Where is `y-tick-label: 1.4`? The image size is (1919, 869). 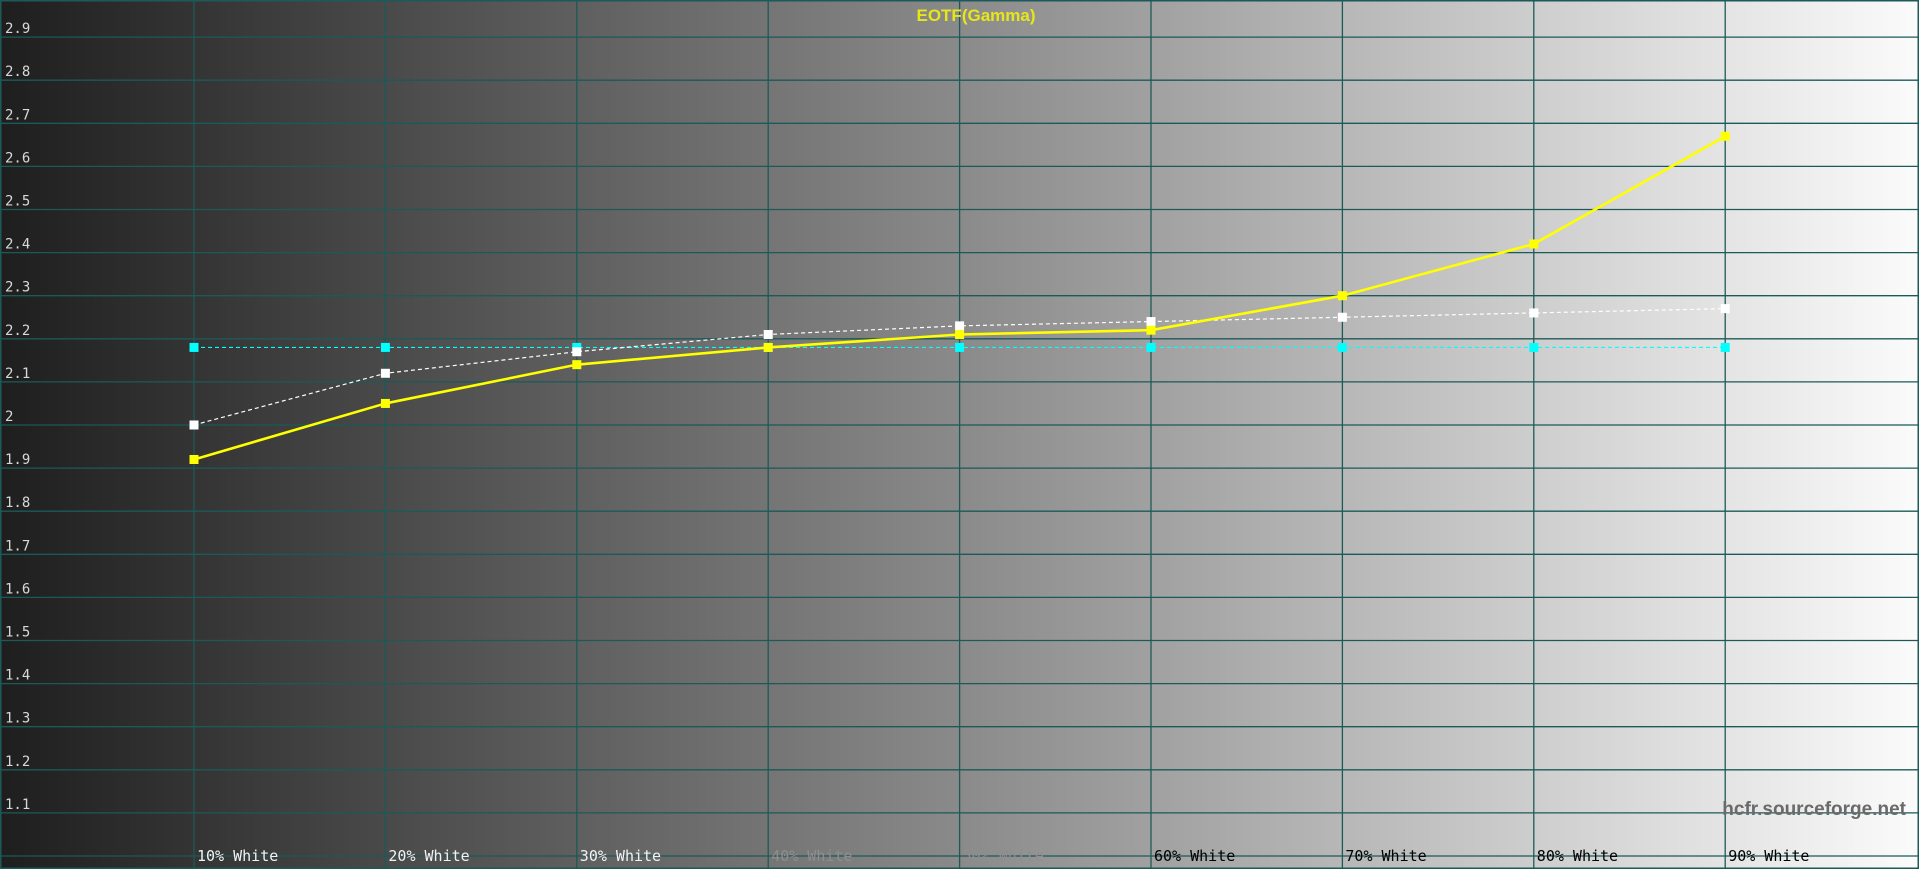 y-tick-label: 1.4 is located at coordinates (17, 676).